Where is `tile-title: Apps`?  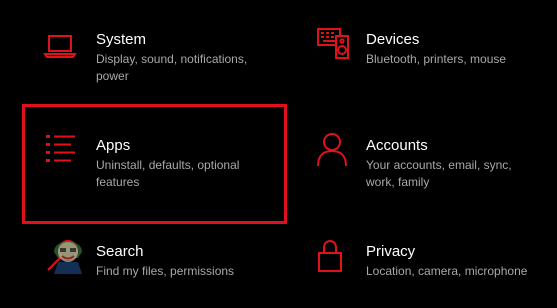
tile-title: Apps is located at coordinates (113, 145).